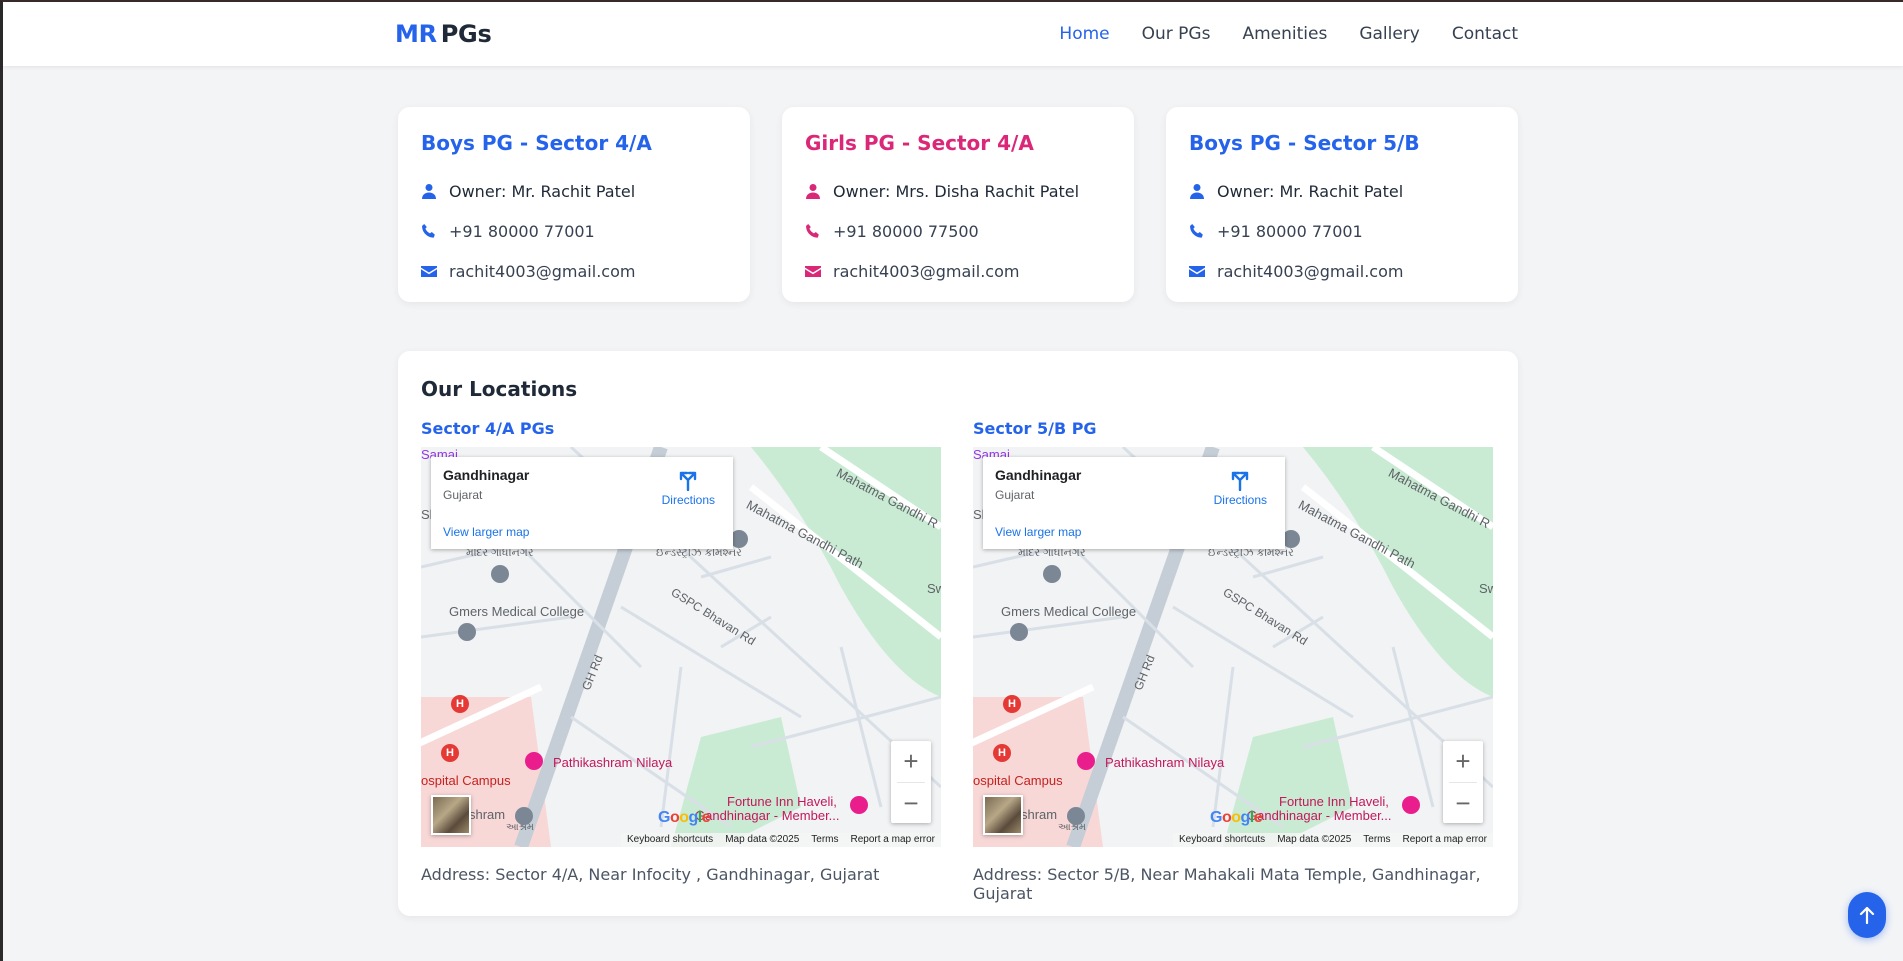 Image resolution: width=1903 pixels, height=961 pixels. Describe the element at coordinates (416, 34) in the screenshot. I see `brand-part-1: MR` at that location.